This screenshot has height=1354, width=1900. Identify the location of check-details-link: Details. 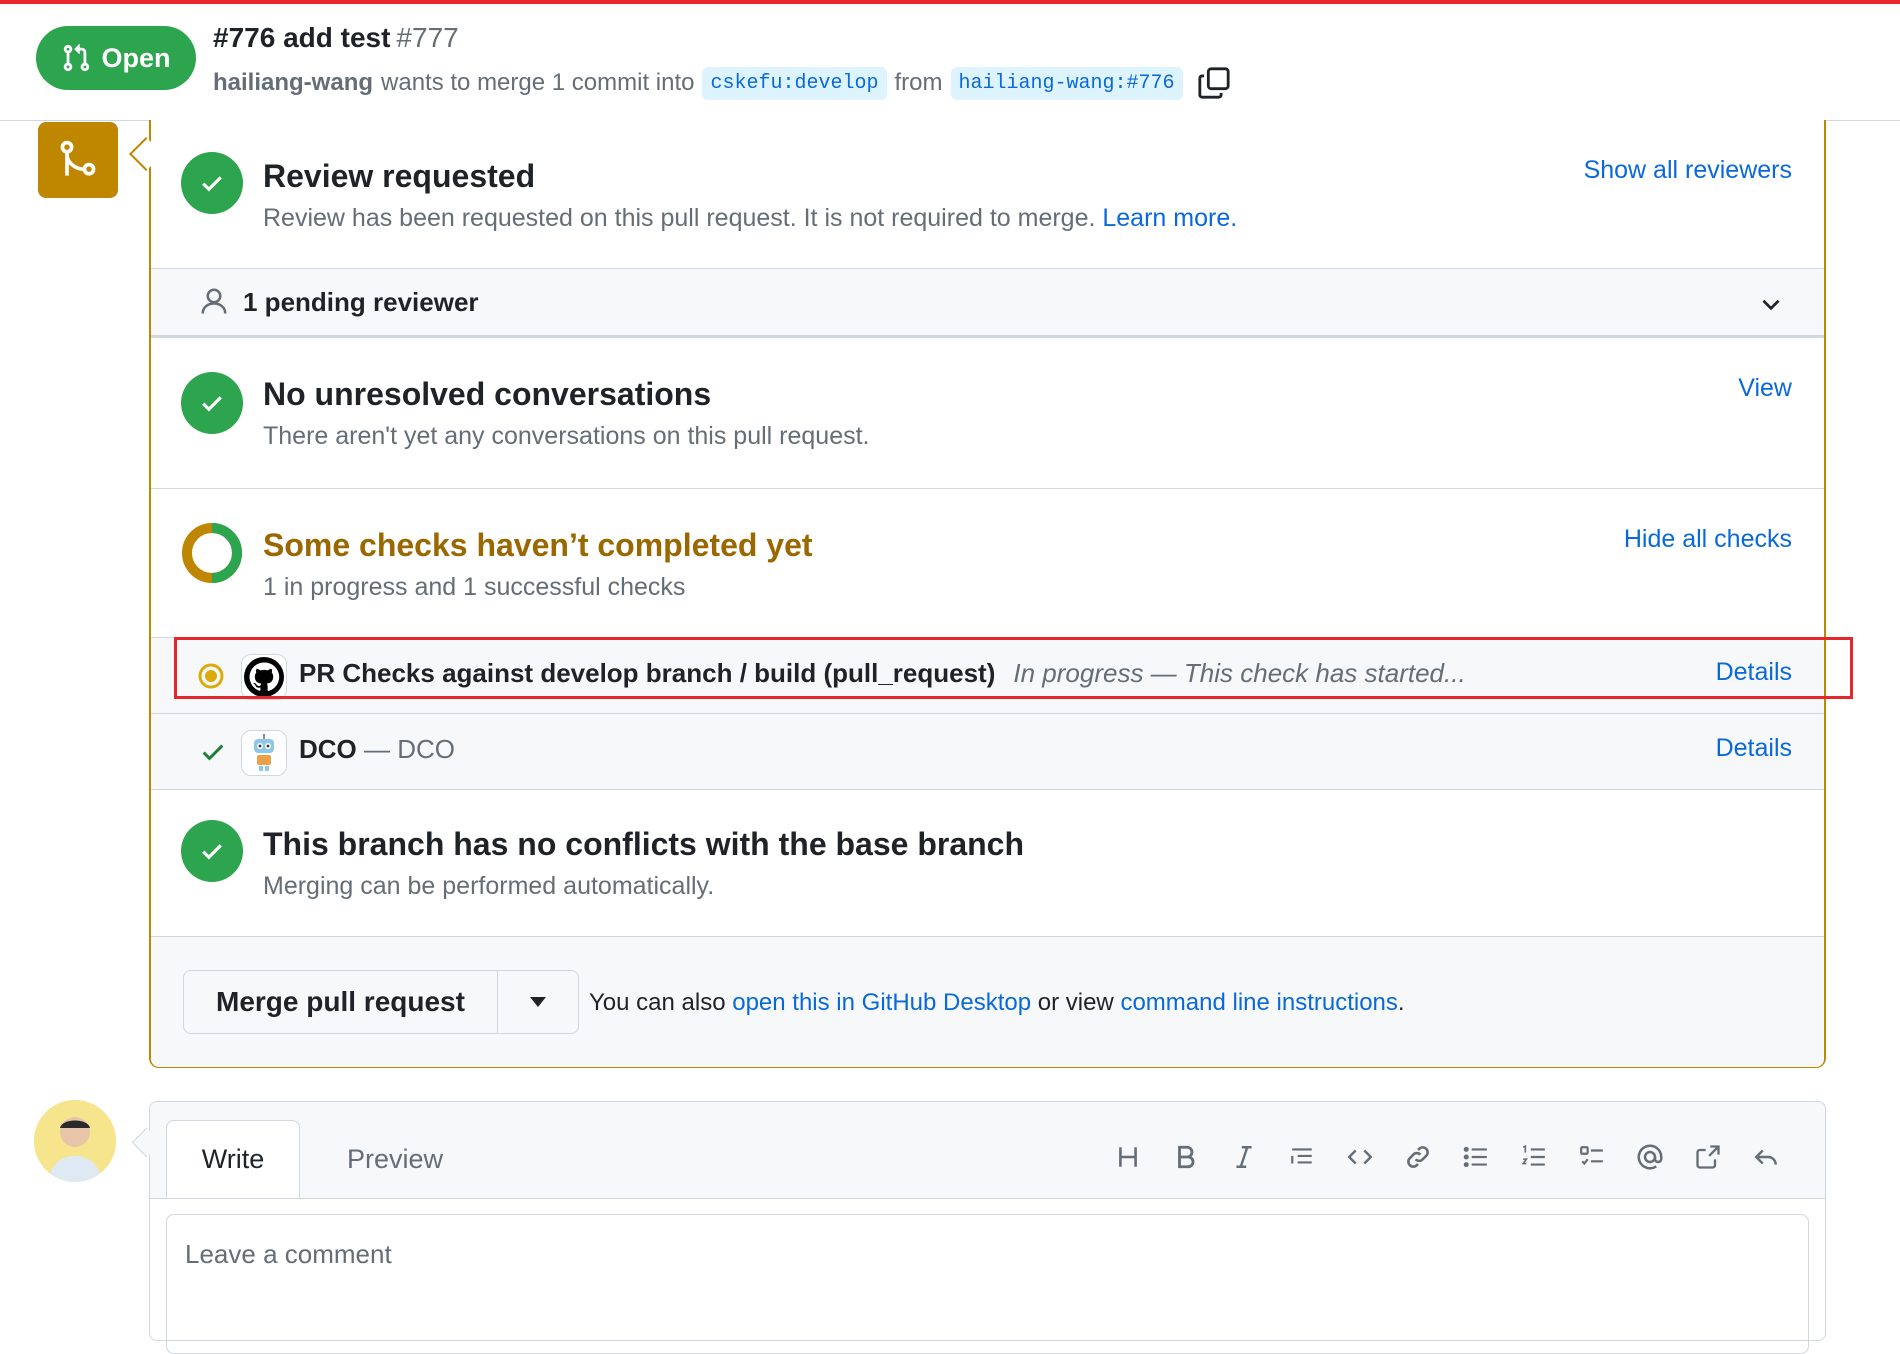
(1754, 748).